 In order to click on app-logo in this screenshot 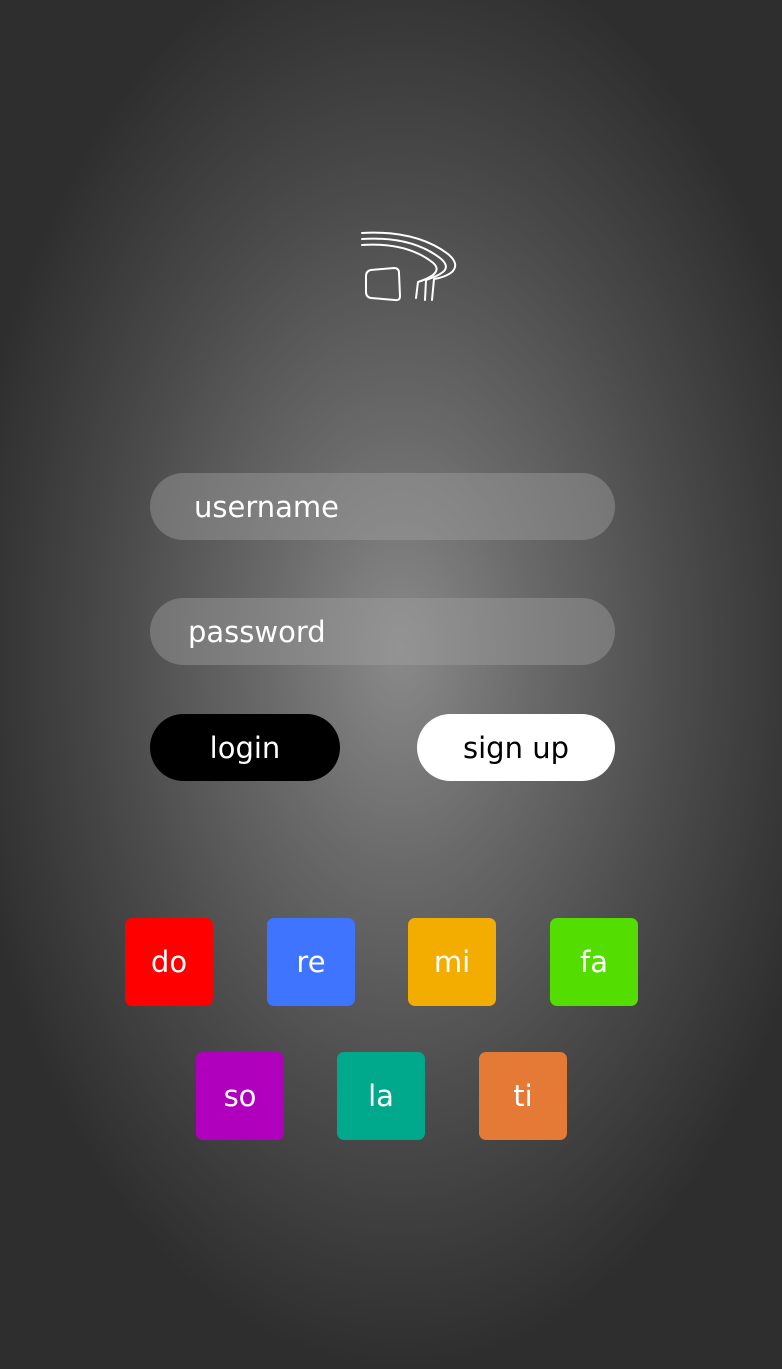, I will do `click(409, 268)`.